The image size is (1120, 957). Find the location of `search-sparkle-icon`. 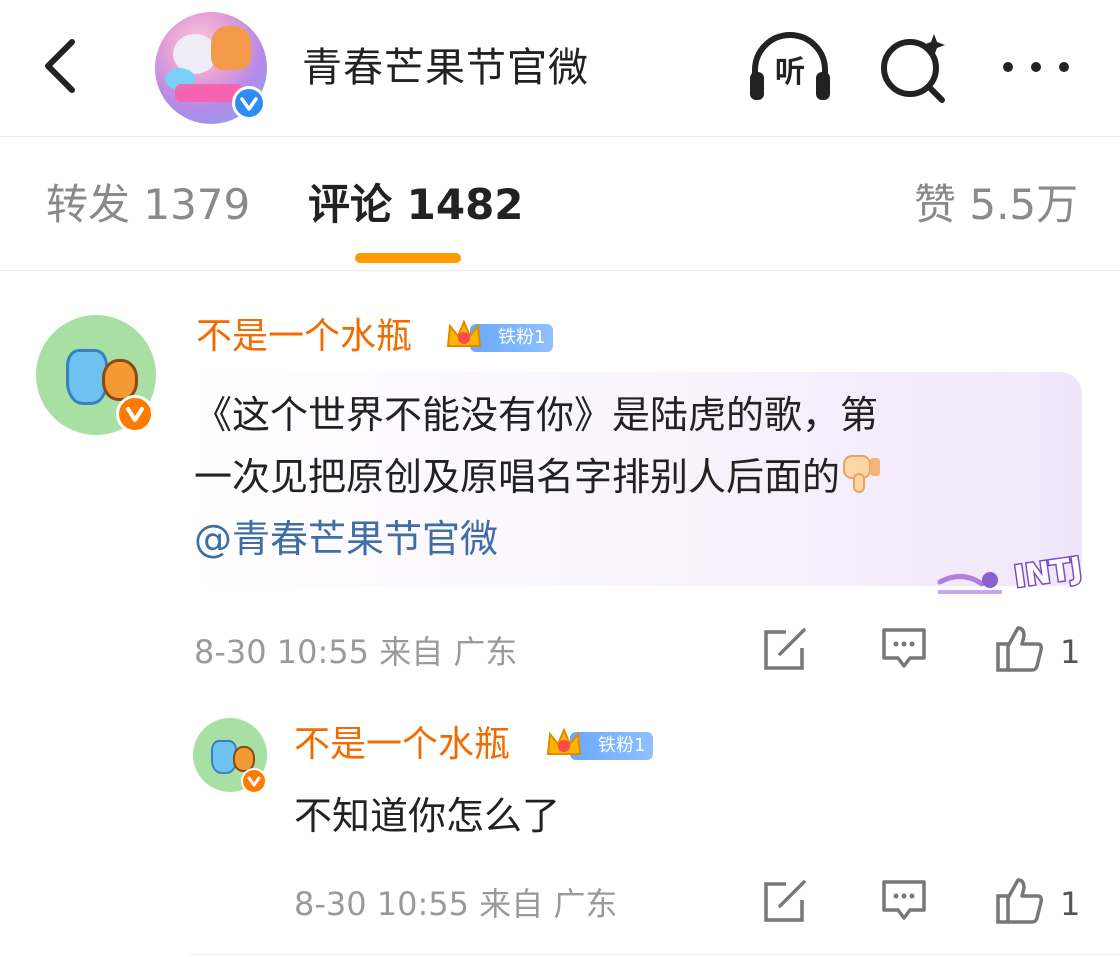

search-sparkle-icon is located at coordinates (914, 67).